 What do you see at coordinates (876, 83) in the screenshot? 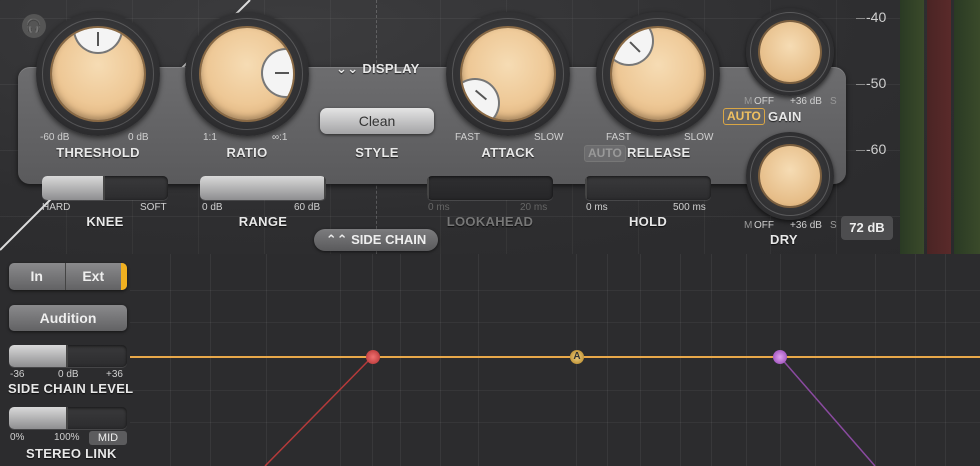
I see `scale-label: -50` at bounding box center [876, 83].